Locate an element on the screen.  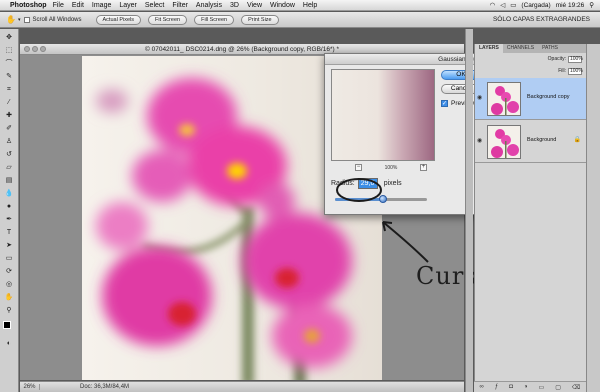
layer-name: Background copy is located at coordinates (548, 97).